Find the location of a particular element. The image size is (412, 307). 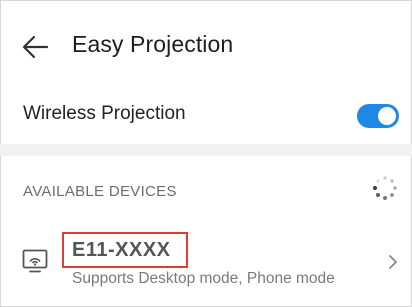

chevron-right-icon is located at coordinates (393, 262).